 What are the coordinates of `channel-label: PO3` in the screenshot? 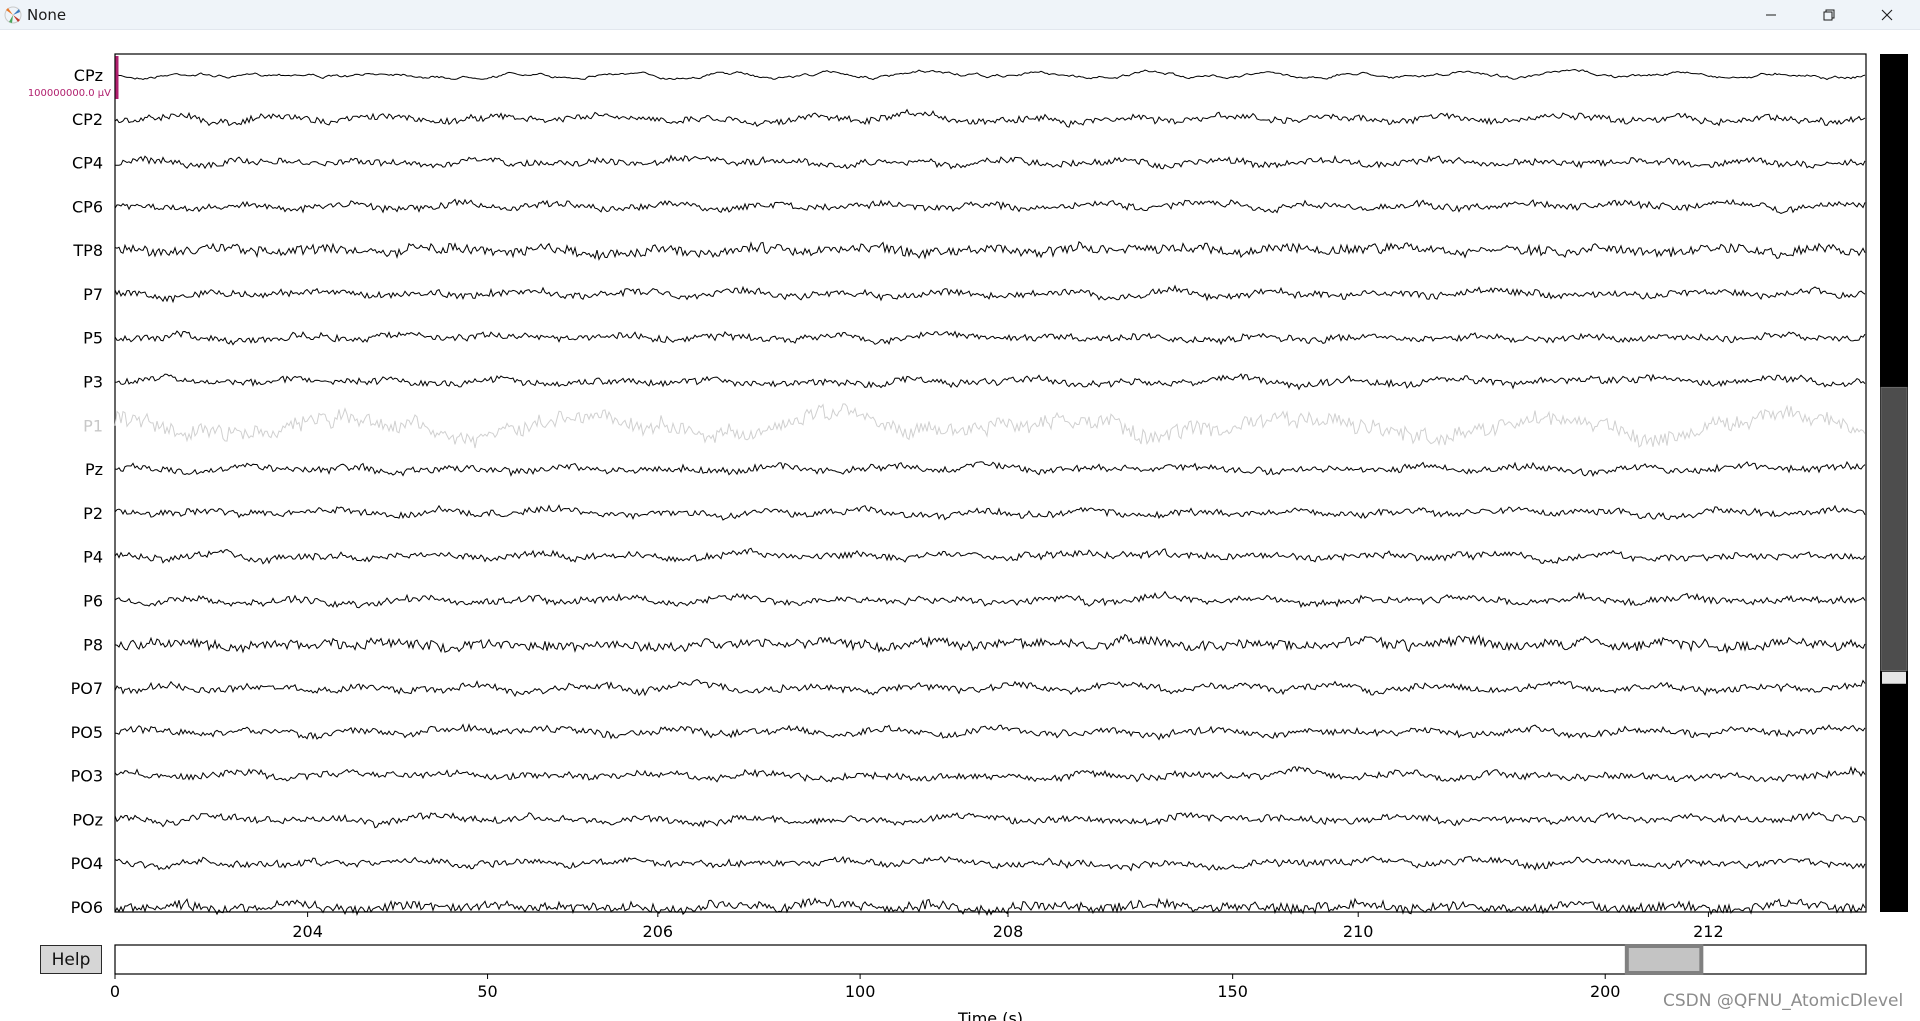 It's located at (87, 776).